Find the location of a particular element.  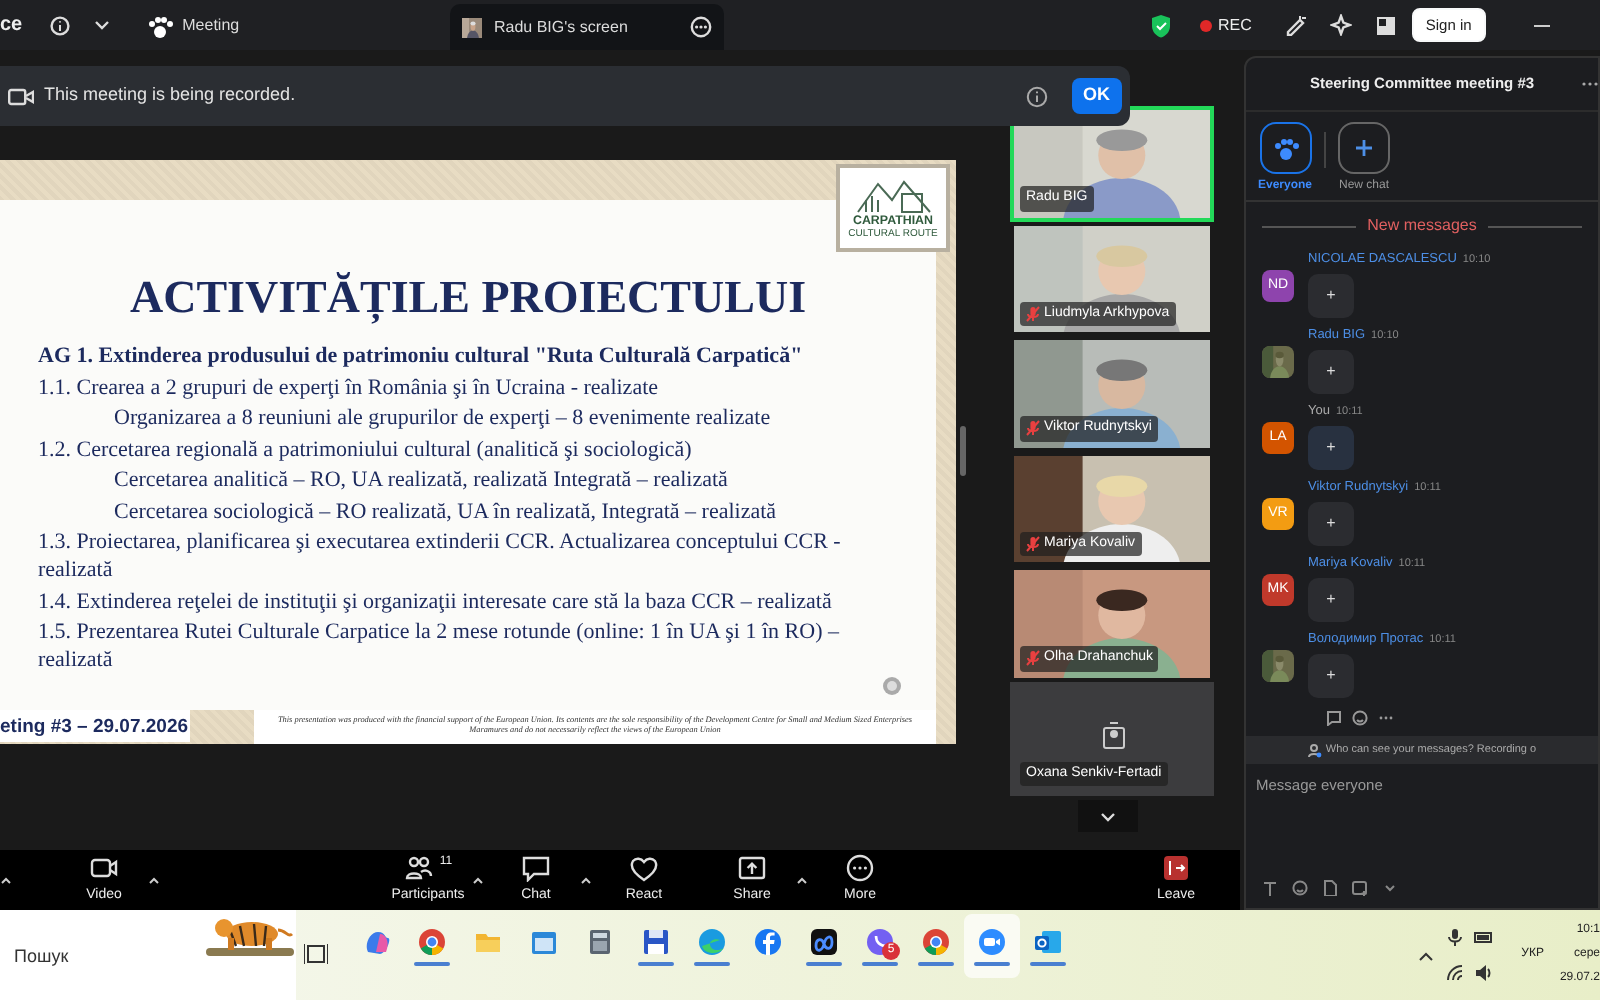

record-dot-icon is located at coordinates (1206, 25).